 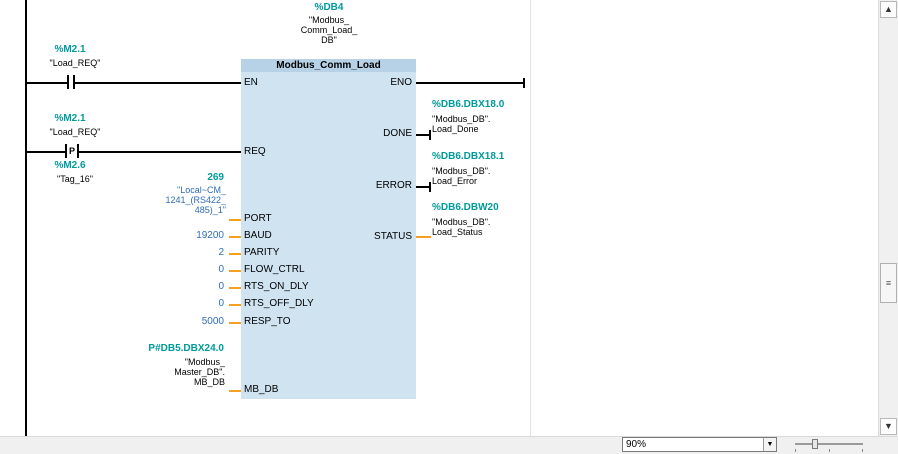 I want to click on pin-error: ERROR, so click(x=393, y=185).